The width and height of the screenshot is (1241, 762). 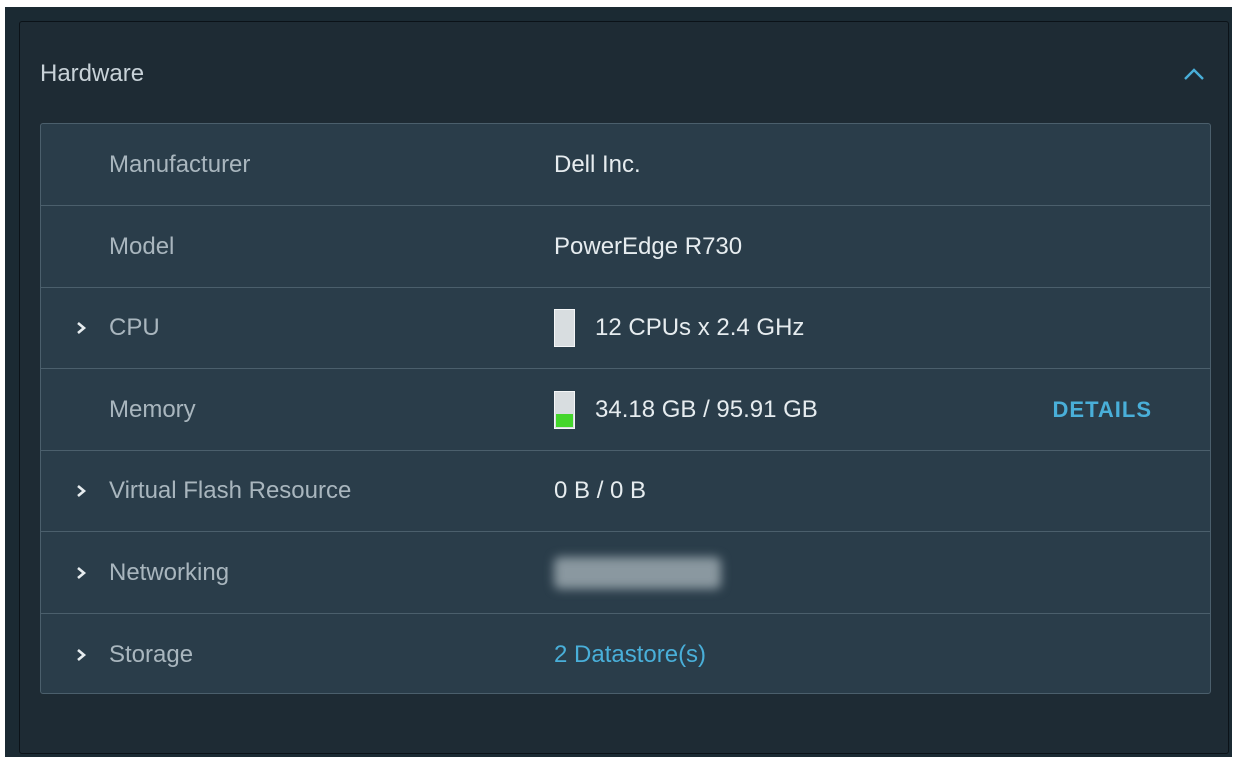 I want to click on panel-title: Hardware, so click(x=92, y=73).